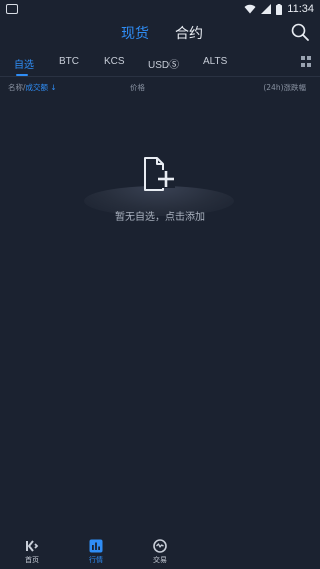 This screenshot has height=569, width=320. I want to click on tab-kcs: KCS, so click(114, 61).